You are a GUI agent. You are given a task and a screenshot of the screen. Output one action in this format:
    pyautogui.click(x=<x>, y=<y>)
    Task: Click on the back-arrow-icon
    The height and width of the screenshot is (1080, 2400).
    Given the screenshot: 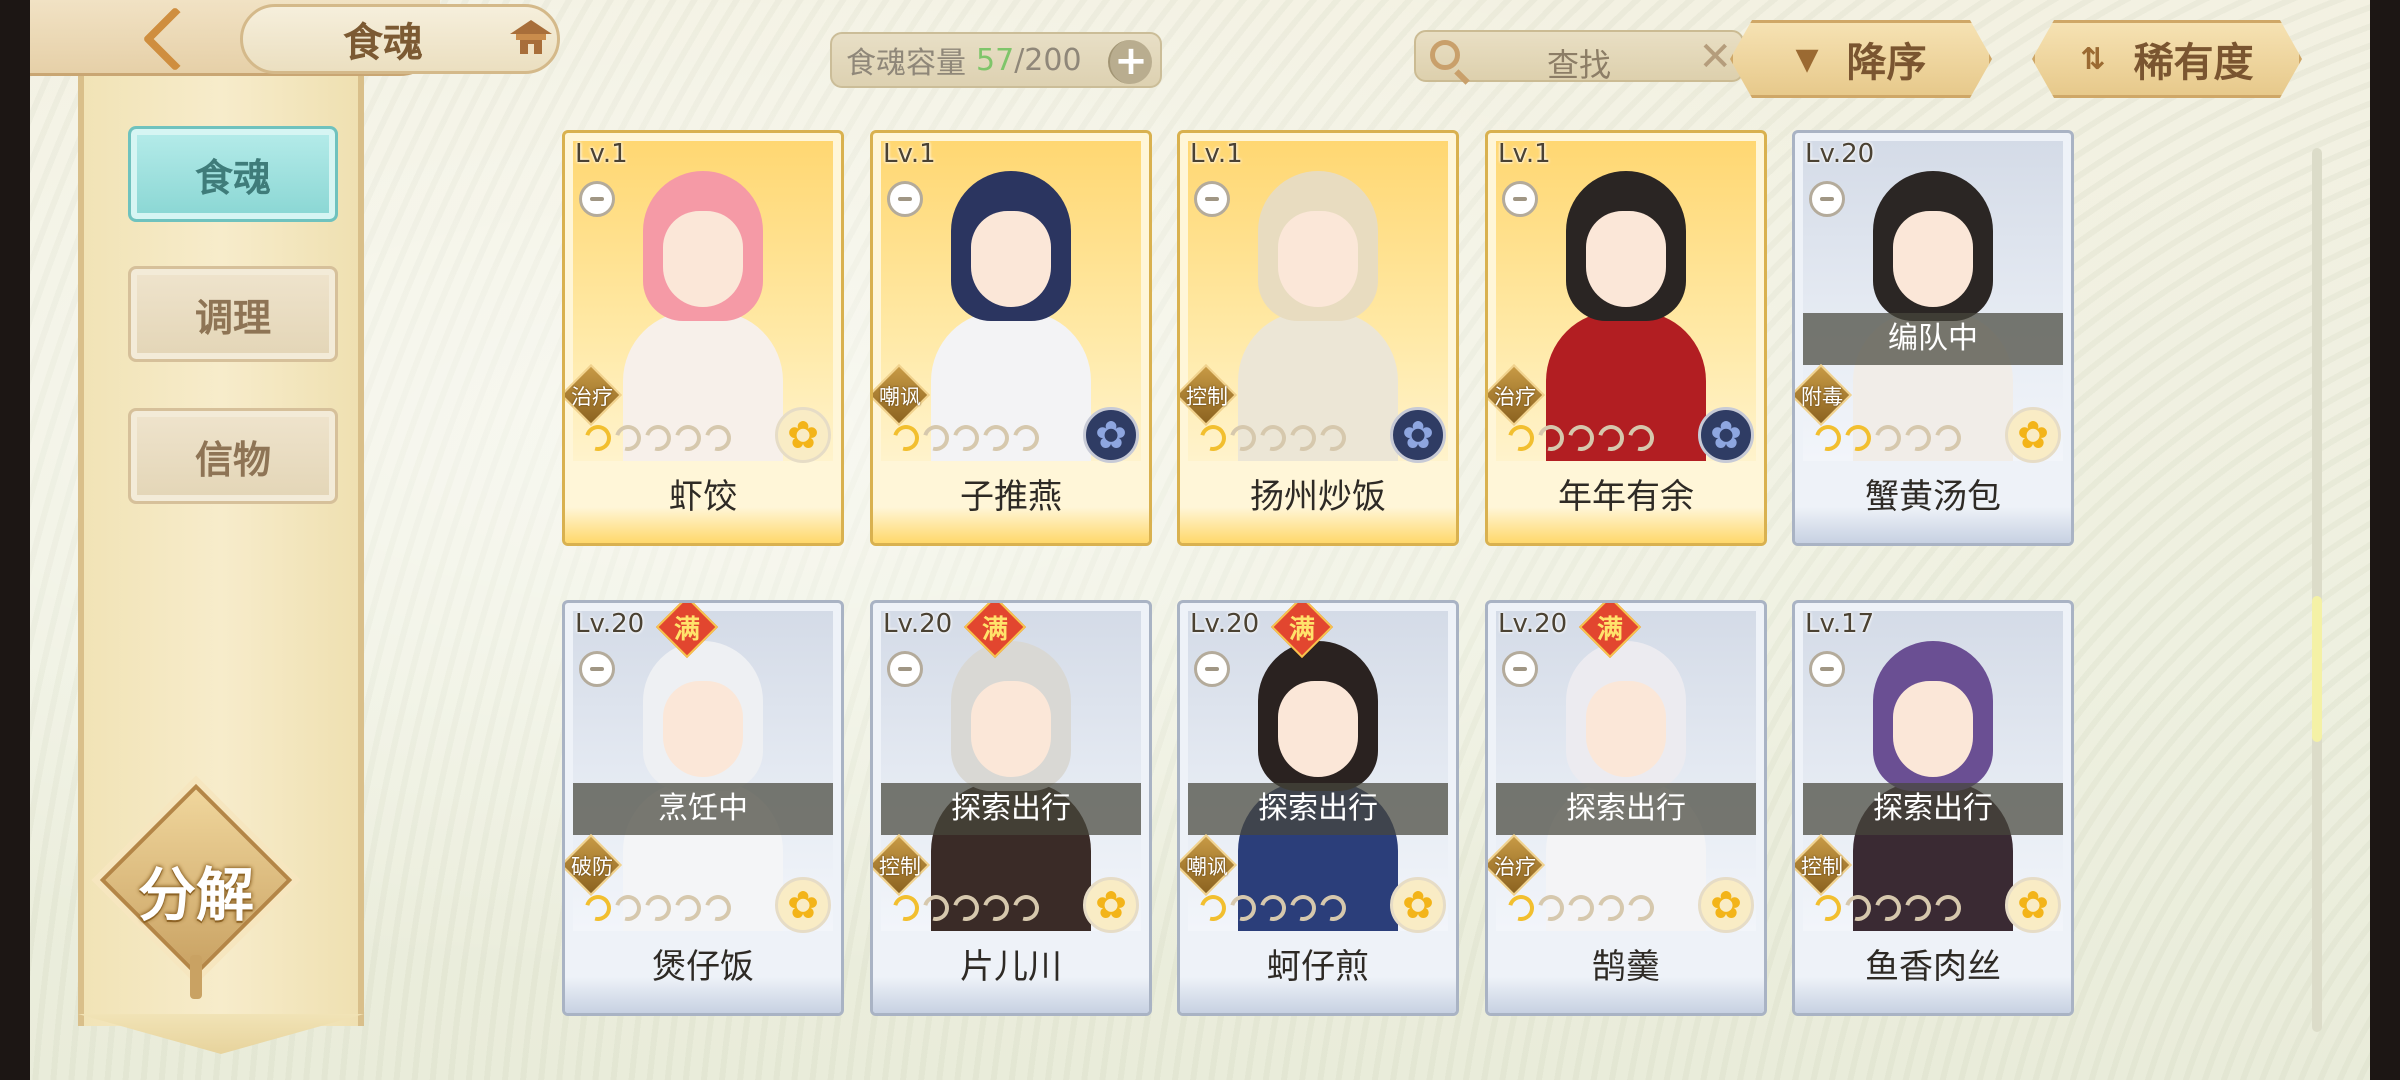 What is the action you would take?
    pyautogui.click(x=175, y=39)
    